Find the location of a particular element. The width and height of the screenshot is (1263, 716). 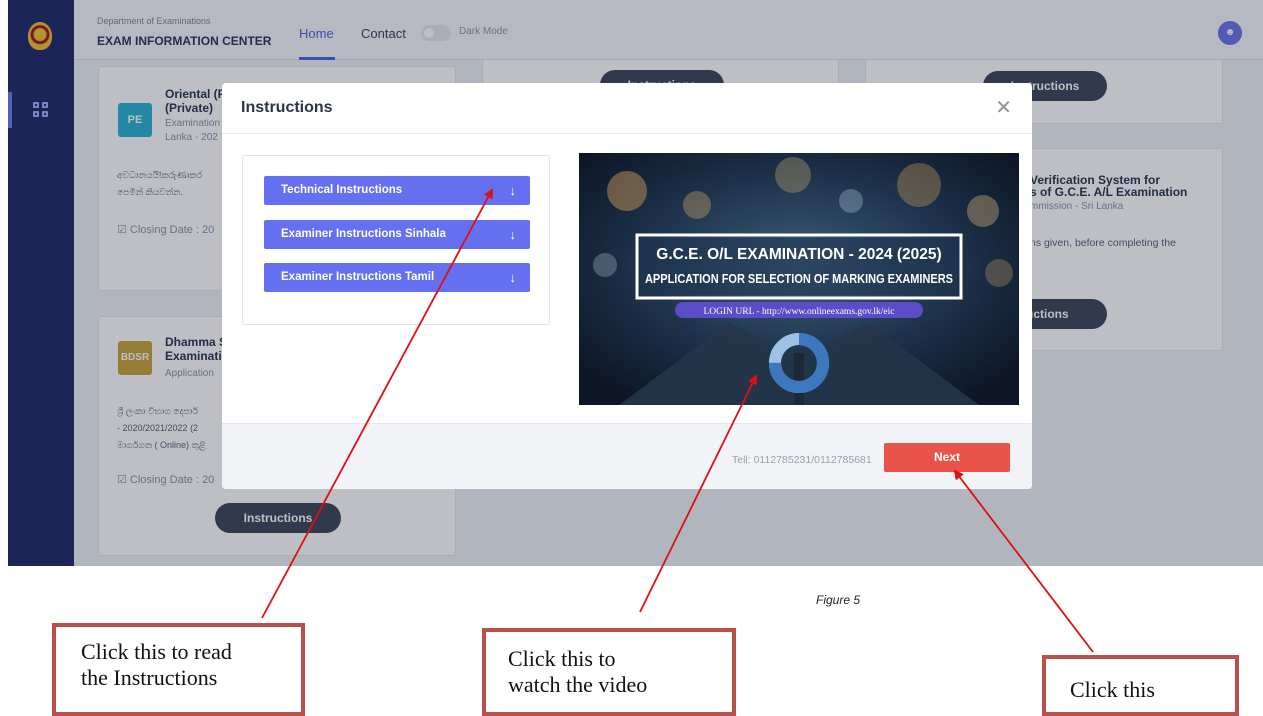

modal-footer: Tell: 0112785231/0112785681 Next is located at coordinates (627, 456).